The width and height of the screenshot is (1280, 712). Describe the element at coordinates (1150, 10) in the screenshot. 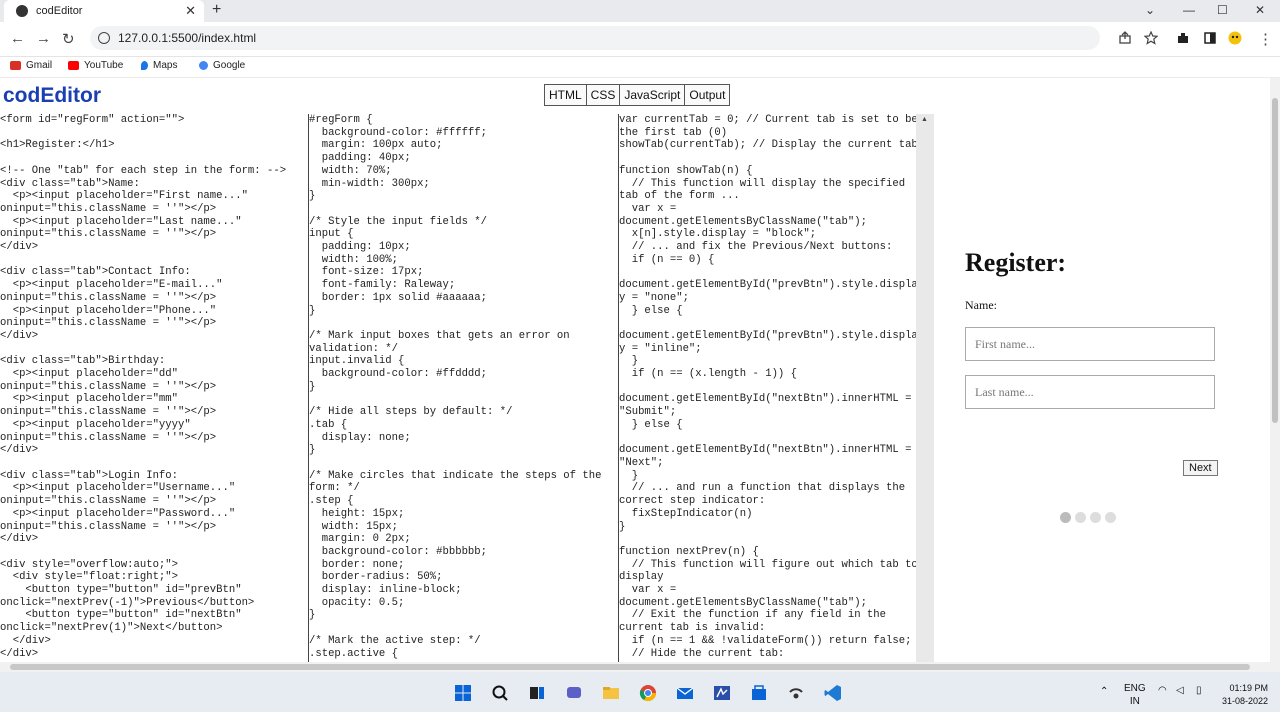

I see `tab-search-icon: ⌄` at that location.